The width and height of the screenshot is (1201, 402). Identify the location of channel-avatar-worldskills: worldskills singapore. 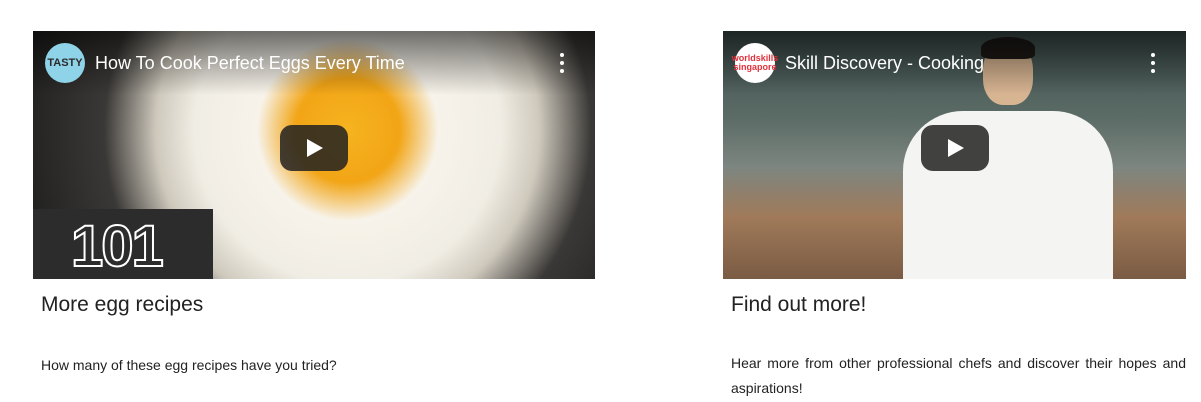
(755, 63).